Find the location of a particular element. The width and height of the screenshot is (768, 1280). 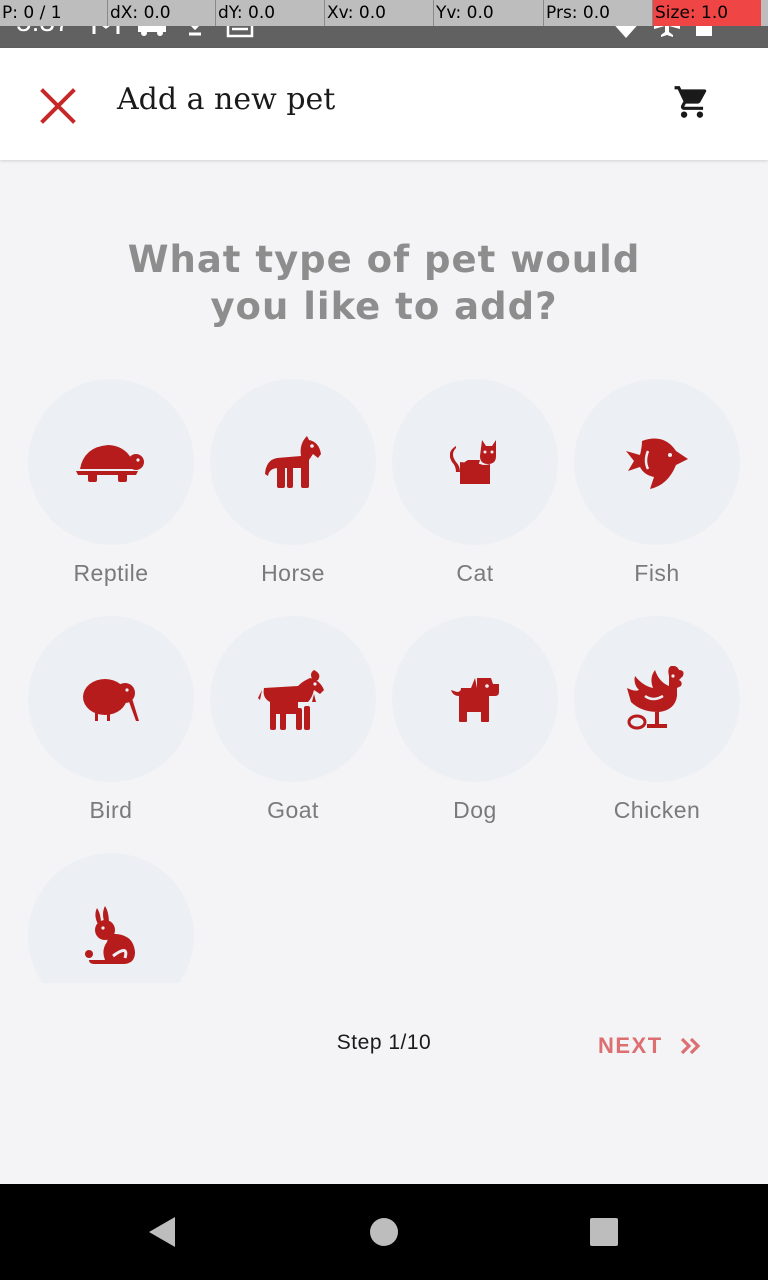

pet-option-bird: Bird is located at coordinates (111, 726).